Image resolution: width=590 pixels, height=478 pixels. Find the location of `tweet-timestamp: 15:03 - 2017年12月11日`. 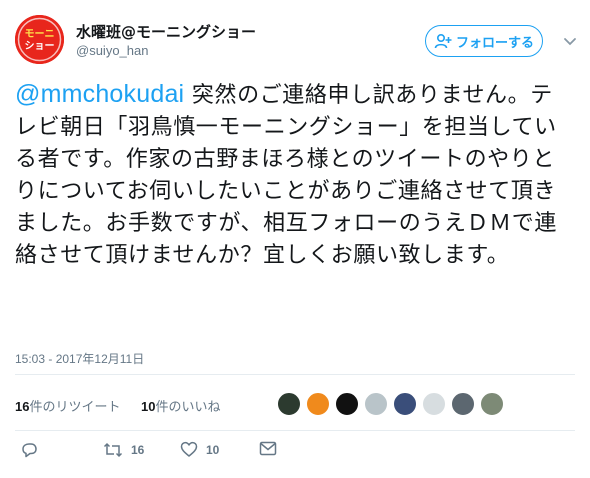

tweet-timestamp: 15:03 - 2017年12月11日 is located at coordinates (79, 358).